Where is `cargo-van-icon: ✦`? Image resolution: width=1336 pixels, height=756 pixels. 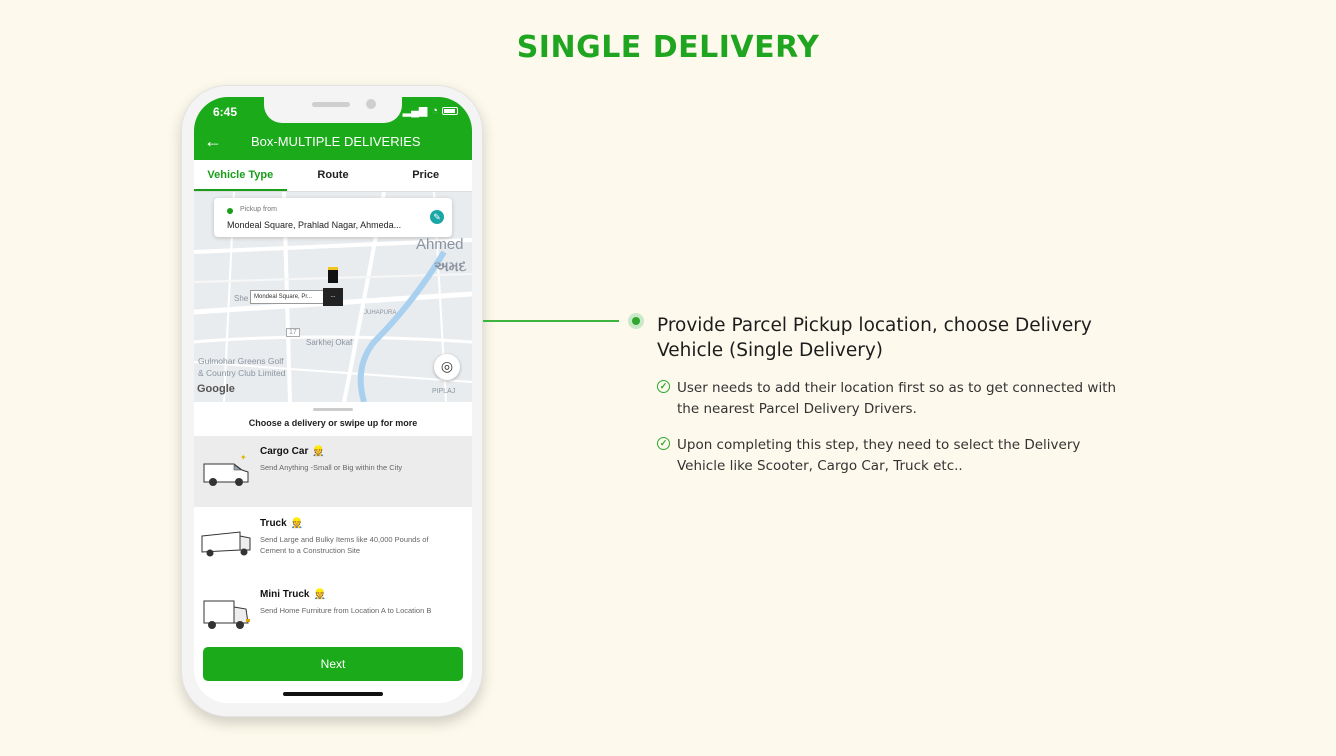
cargo-van-icon: ✦ is located at coordinates (226, 469).